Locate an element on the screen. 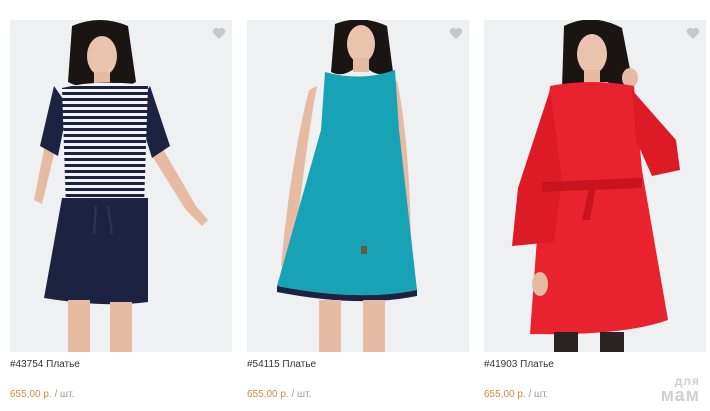 The height and width of the screenshot is (411, 710). product-title: #43754 Платье is located at coordinates (121, 366).